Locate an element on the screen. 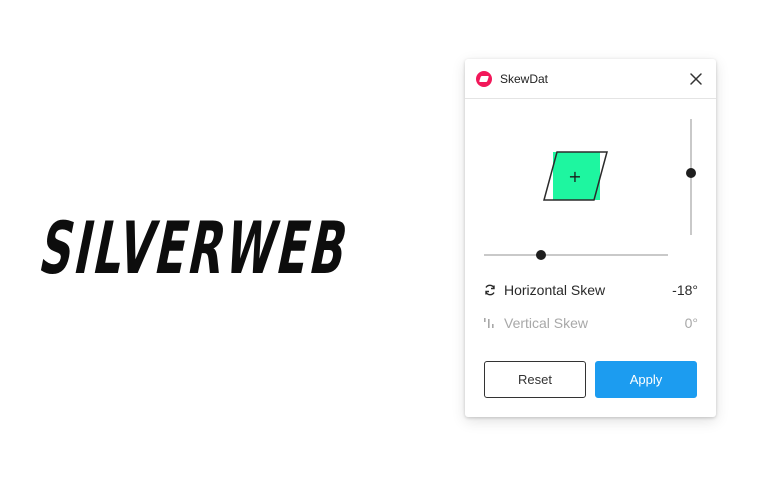 This screenshot has height=482, width=768. close-button is located at coordinates (696, 79).